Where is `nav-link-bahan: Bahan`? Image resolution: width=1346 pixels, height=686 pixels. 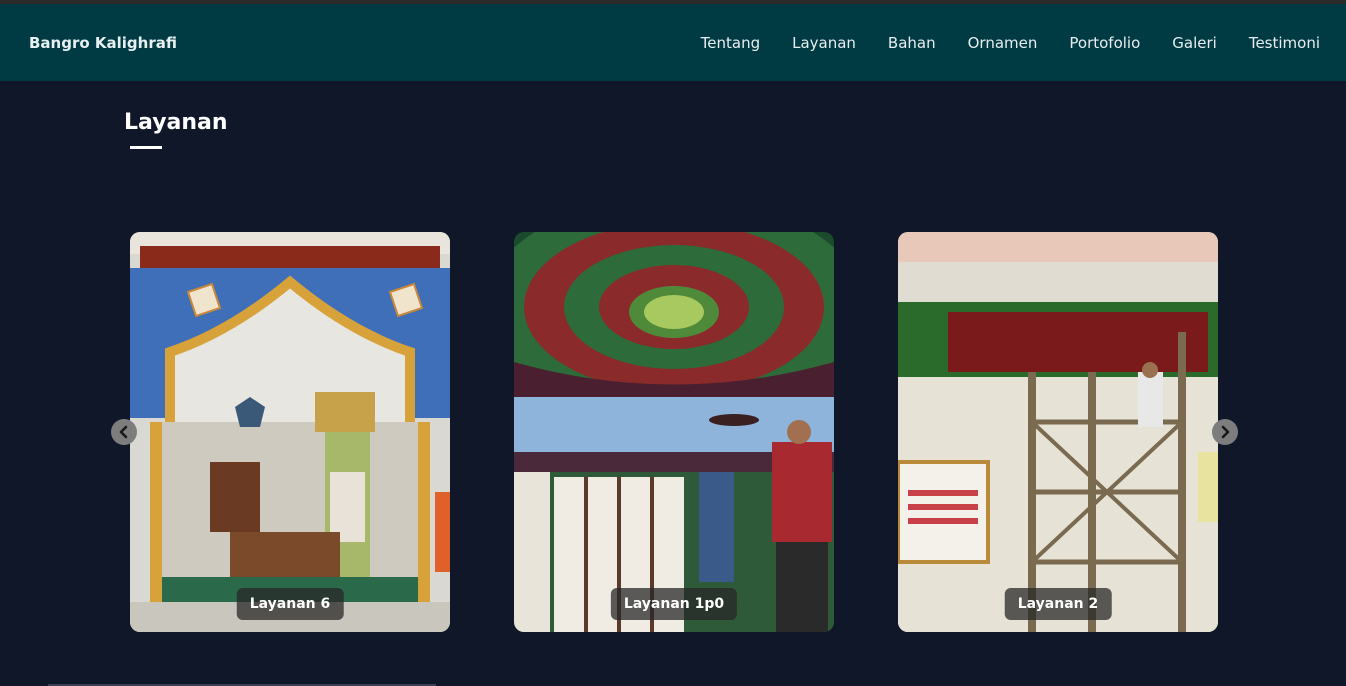 nav-link-bahan: Bahan is located at coordinates (912, 43).